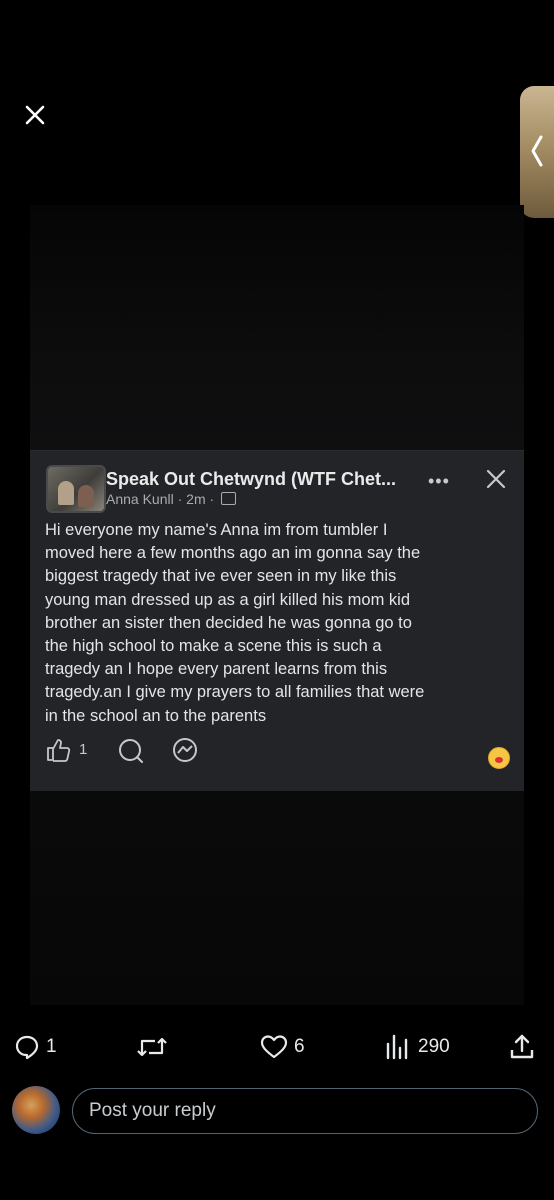  I want to click on messenger-icon, so click(185, 750).